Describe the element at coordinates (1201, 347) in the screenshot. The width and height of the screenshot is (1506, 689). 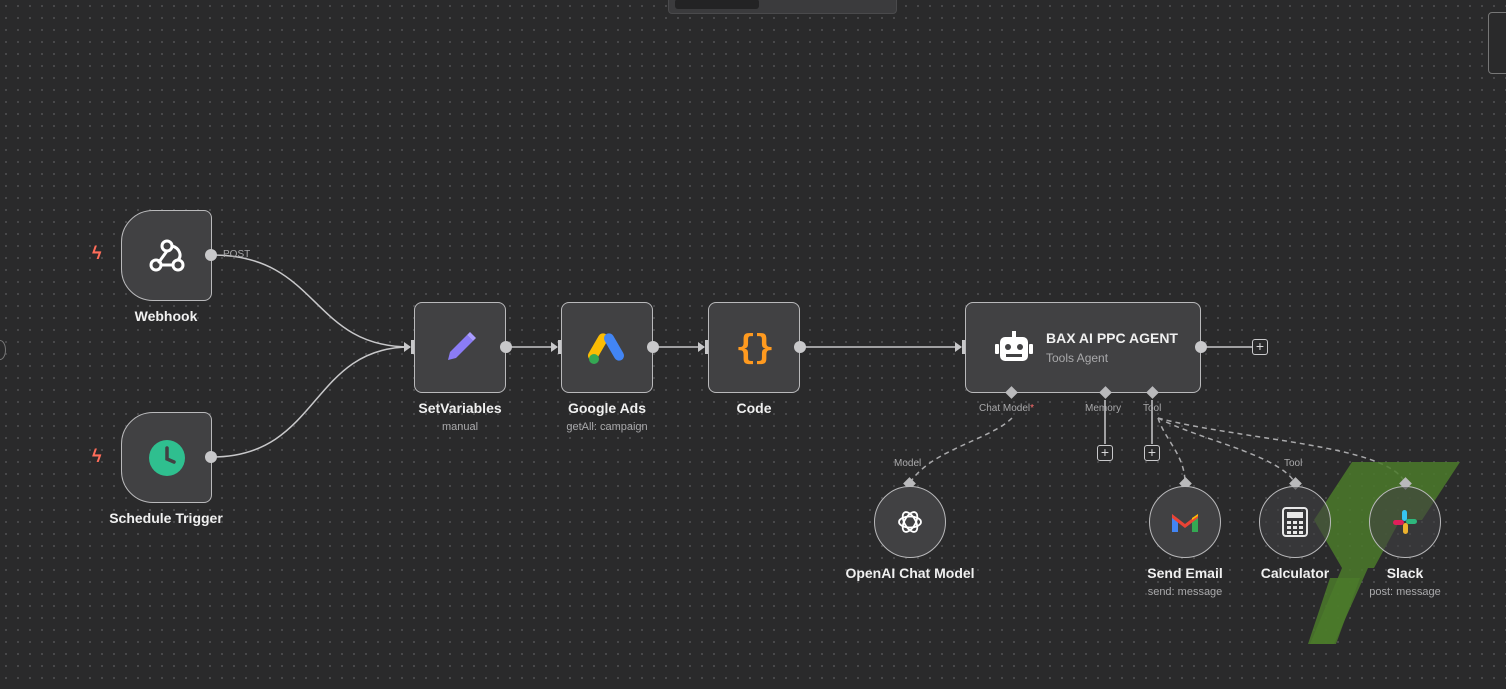
I see `agent-output-port` at that location.